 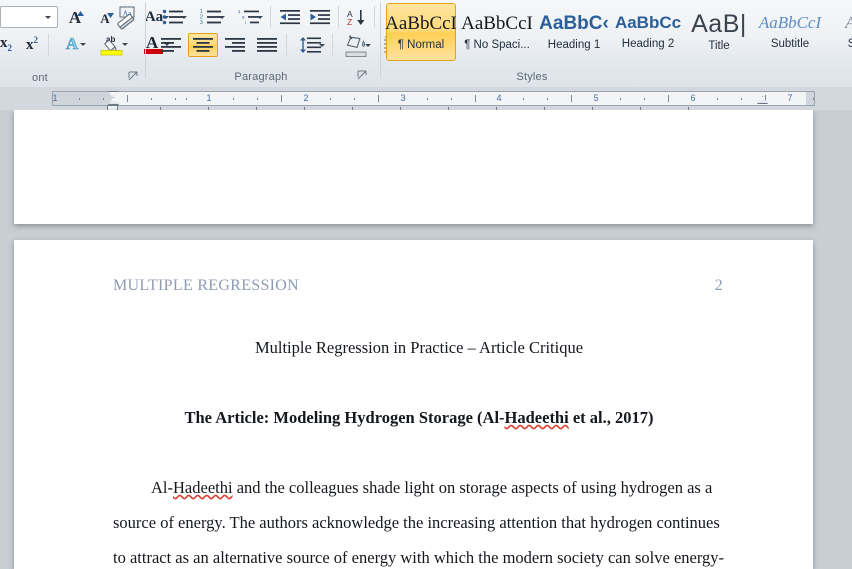 I want to click on clear-formatting-icon: Aa, so click(x=126, y=17).